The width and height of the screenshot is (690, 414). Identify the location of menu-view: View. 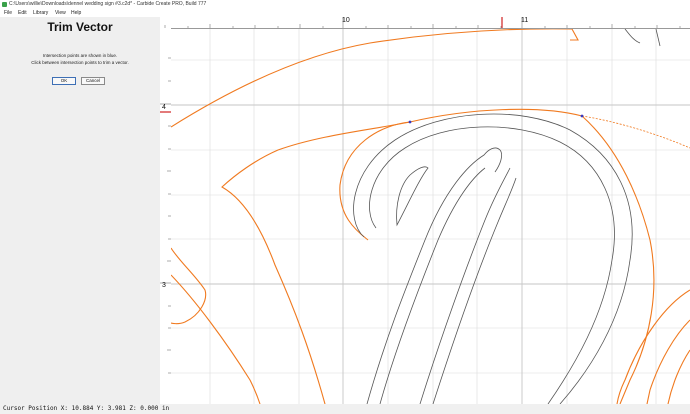
(60, 13).